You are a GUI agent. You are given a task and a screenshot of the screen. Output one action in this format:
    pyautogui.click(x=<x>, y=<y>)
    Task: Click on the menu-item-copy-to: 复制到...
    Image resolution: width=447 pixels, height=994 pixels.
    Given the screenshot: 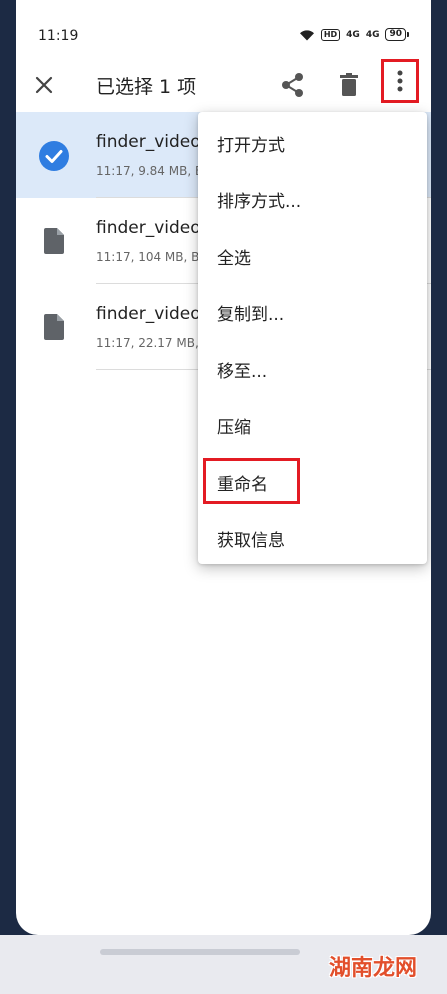 What is the action you would take?
    pyautogui.click(x=312, y=311)
    